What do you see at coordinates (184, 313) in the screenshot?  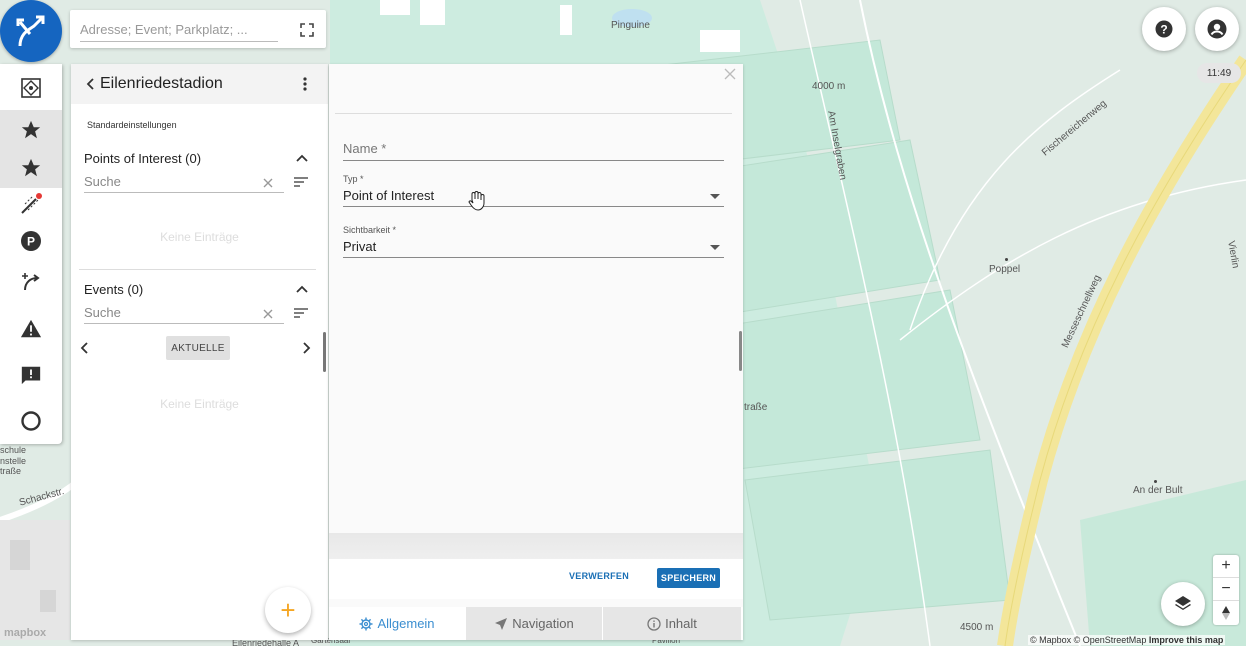 I see `events-search-input` at bounding box center [184, 313].